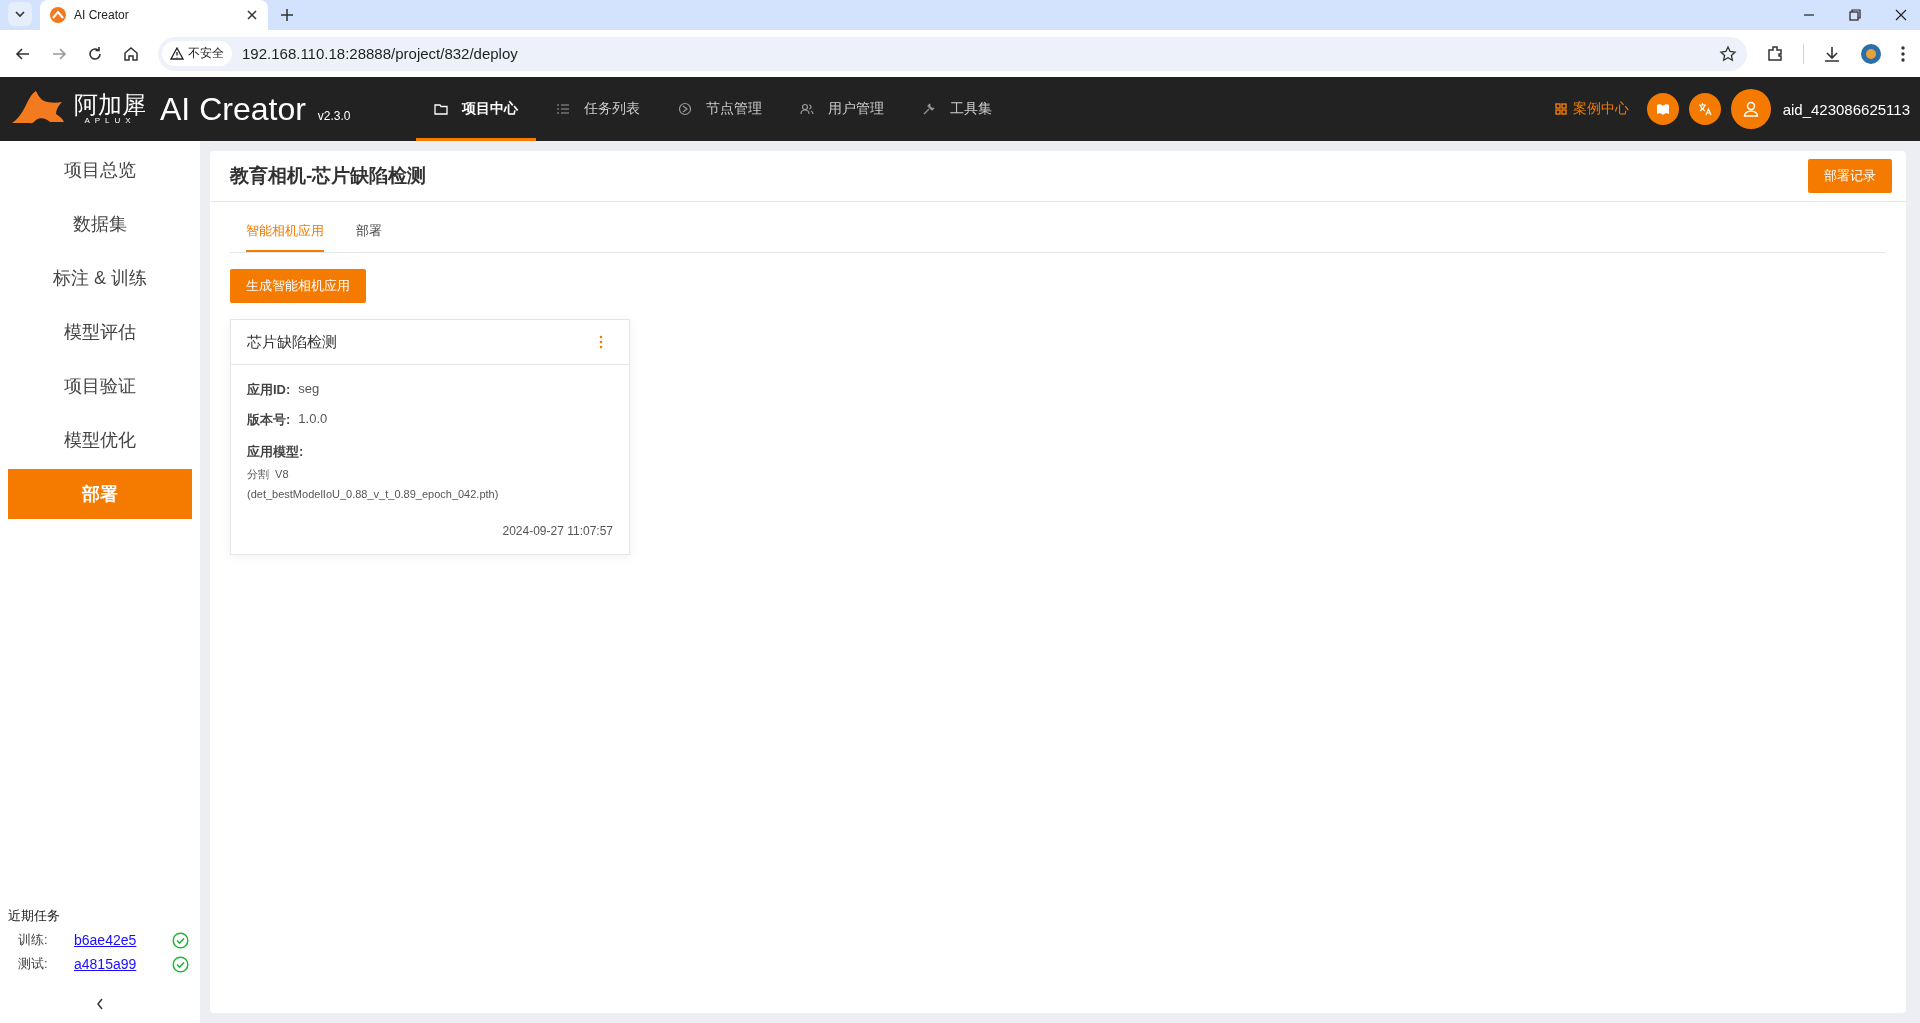  What do you see at coordinates (110, 105) in the screenshot?
I see `brand-name: 阿加犀` at bounding box center [110, 105].